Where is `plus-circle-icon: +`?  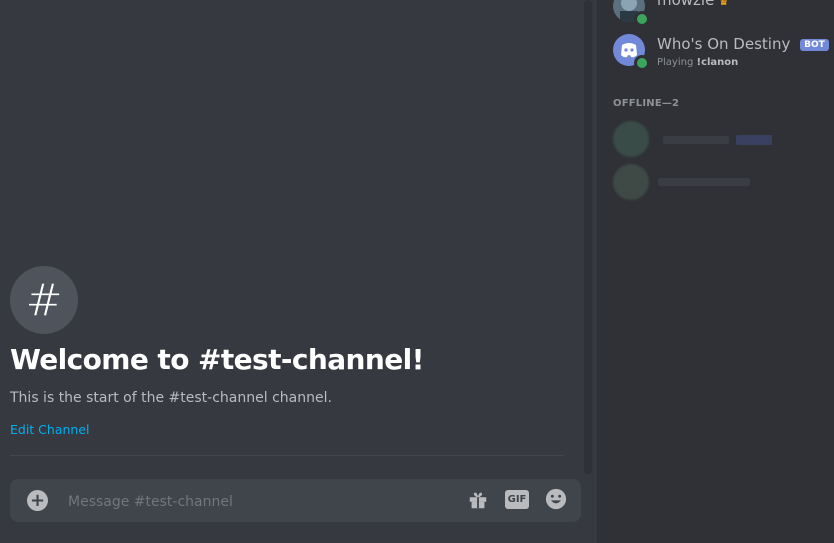
plus-circle-icon: + is located at coordinates (37, 500).